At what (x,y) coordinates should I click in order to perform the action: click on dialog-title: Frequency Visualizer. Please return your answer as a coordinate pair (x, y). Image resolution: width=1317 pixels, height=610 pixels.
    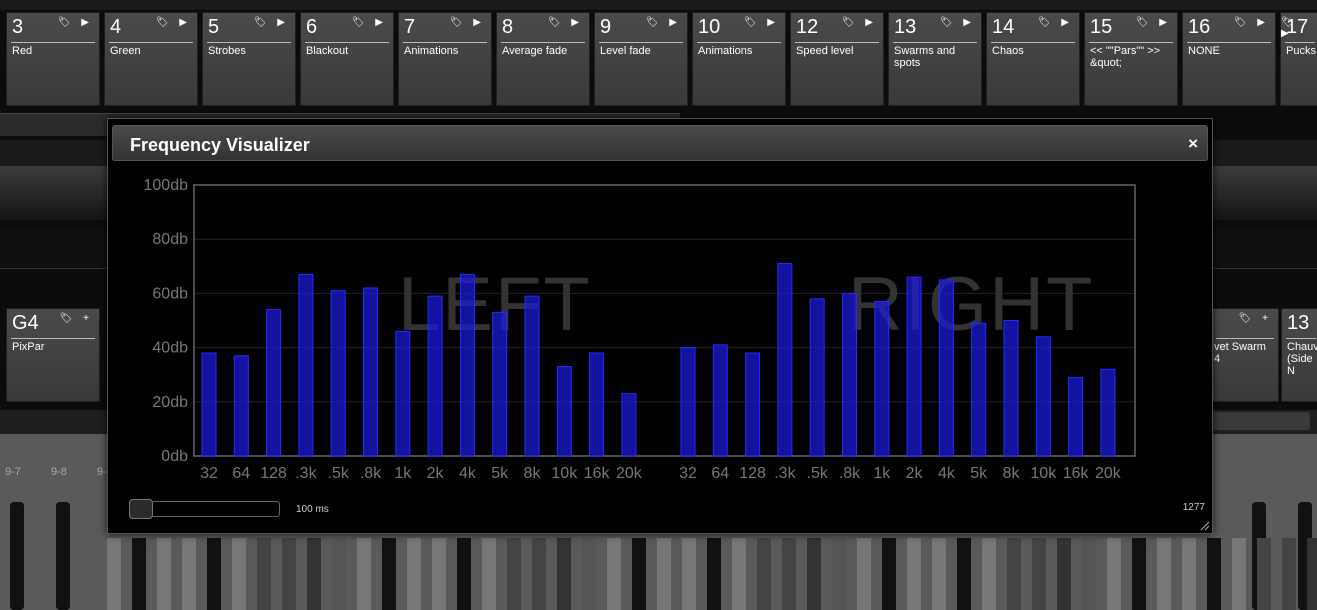
    Looking at the image, I should click on (220, 145).